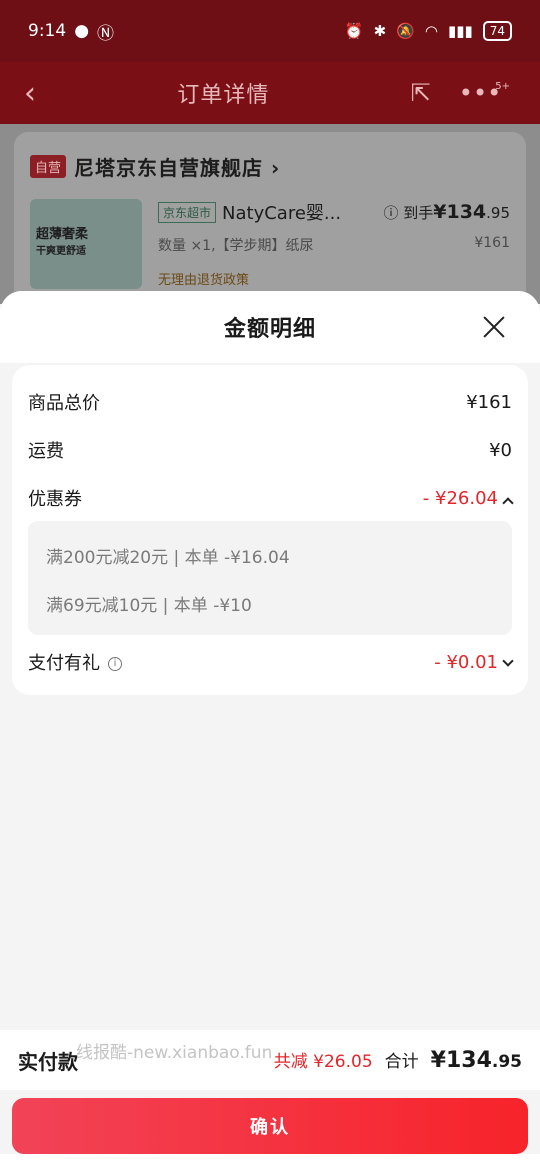 This screenshot has height=1165, width=540. Describe the element at coordinates (401, 1062) in the screenshot. I see `total-label: 合计` at that location.